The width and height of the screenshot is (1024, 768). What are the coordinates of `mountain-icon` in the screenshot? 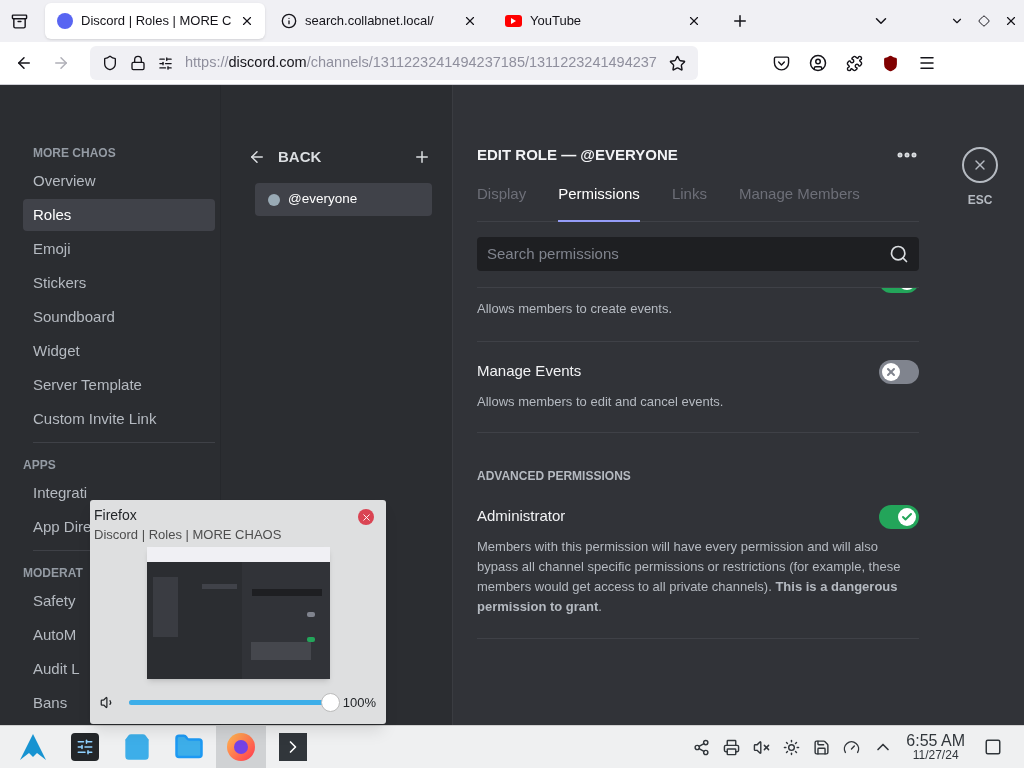 It's located at (33, 747).